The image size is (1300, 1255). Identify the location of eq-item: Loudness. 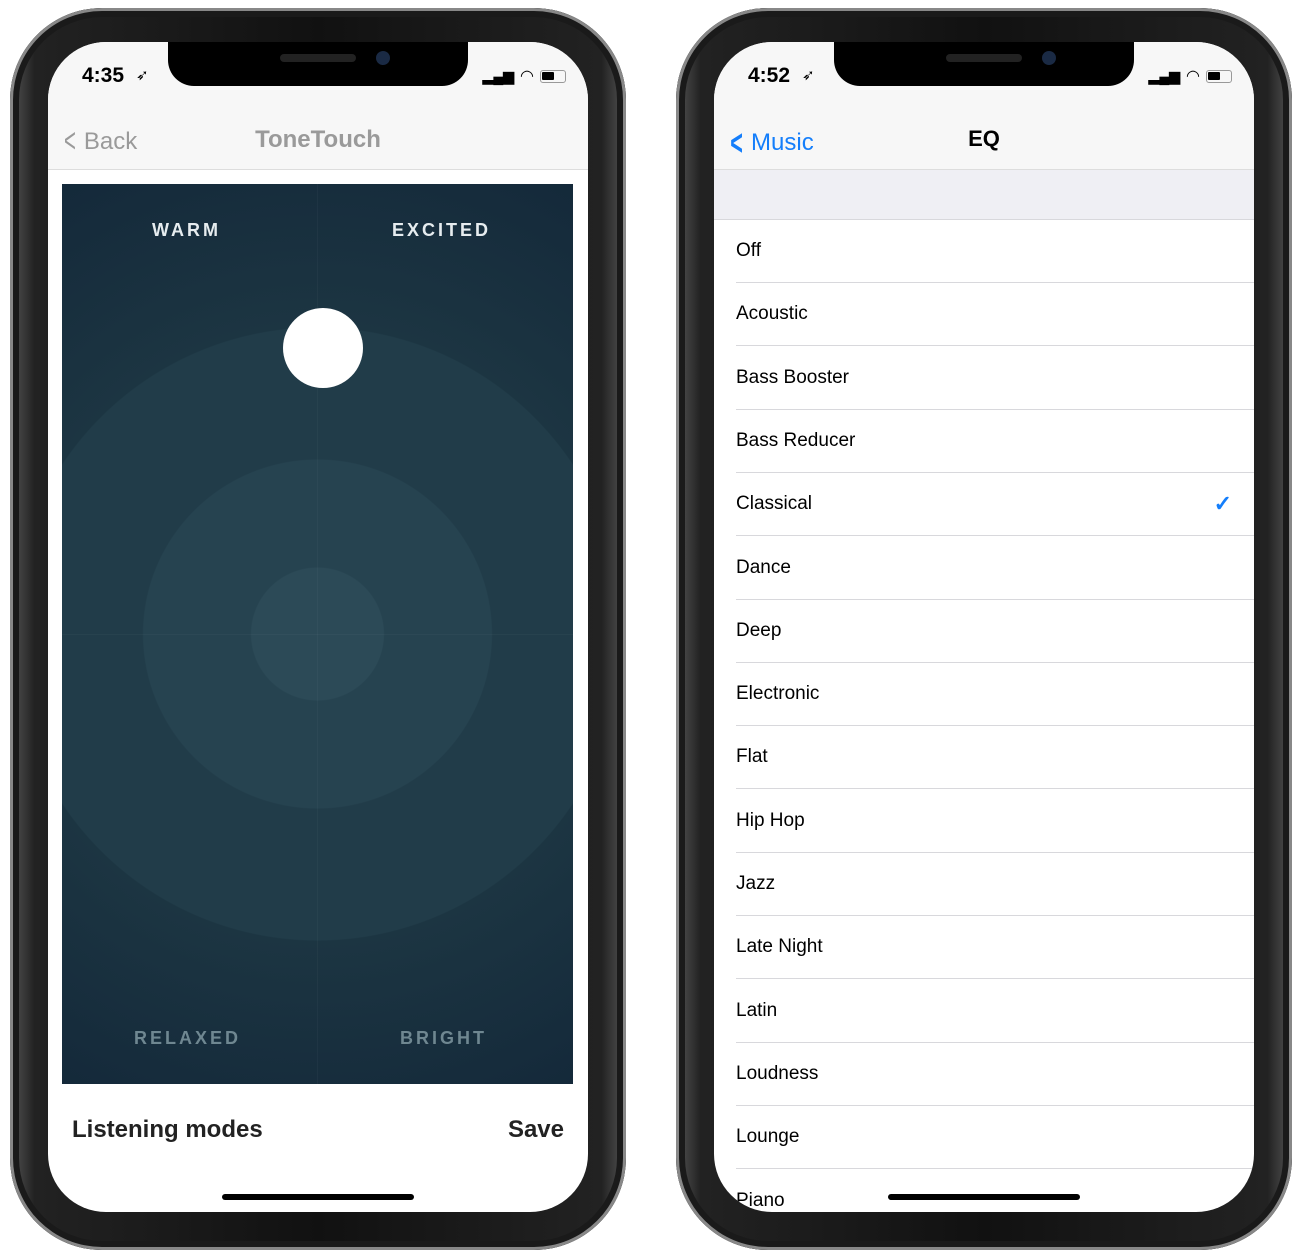
(995, 1074).